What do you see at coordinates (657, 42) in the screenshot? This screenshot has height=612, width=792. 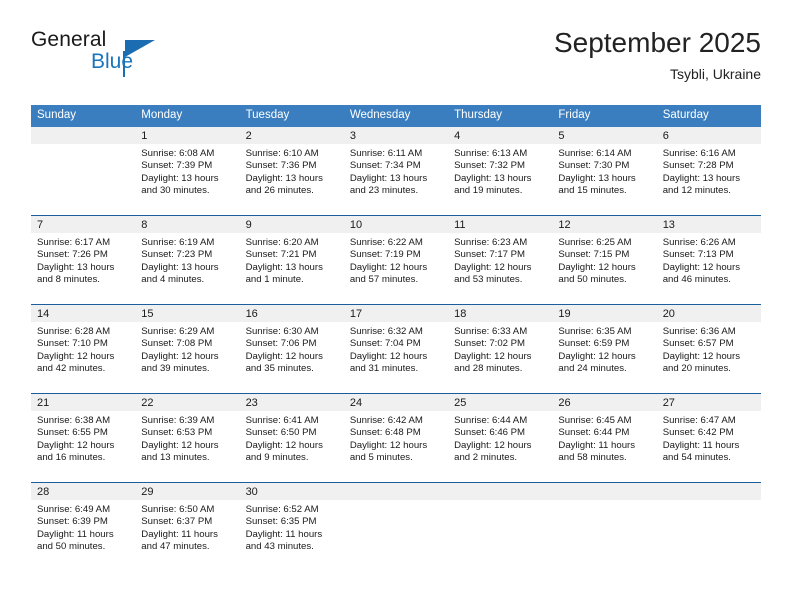 I see `page-title: September 2025` at bounding box center [657, 42].